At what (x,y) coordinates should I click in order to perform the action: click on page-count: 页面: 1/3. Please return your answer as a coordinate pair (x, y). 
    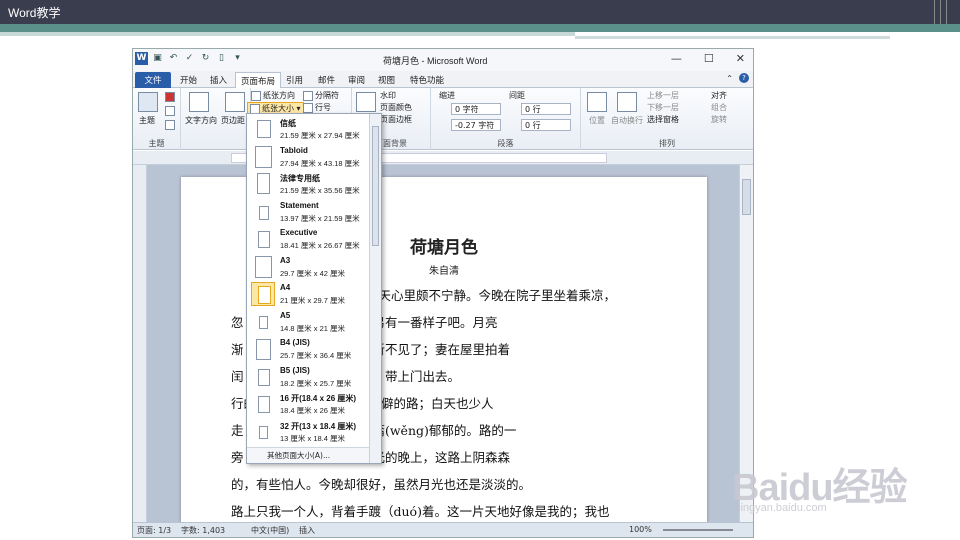
    Looking at the image, I should click on (154, 530).